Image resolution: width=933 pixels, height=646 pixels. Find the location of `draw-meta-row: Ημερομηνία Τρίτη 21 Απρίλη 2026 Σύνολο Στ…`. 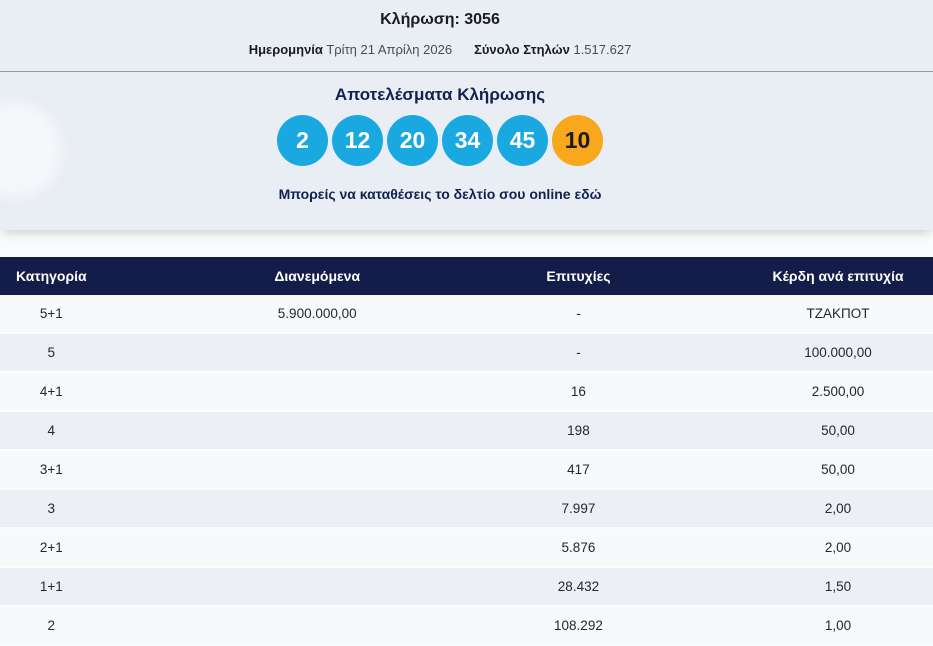

draw-meta-row: Ημερομηνία Τρίτη 21 Απρίλη 2026 Σύνολο Στ… is located at coordinates (440, 49).